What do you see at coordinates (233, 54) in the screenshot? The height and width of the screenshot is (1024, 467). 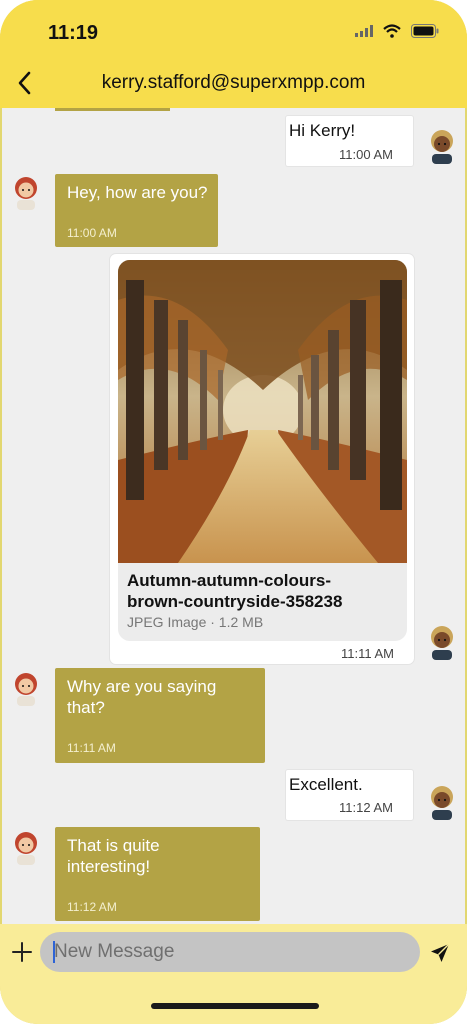 I see `chat-header: 11:19 kerry.stafford@superxmpp.com` at bounding box center [233, 54].